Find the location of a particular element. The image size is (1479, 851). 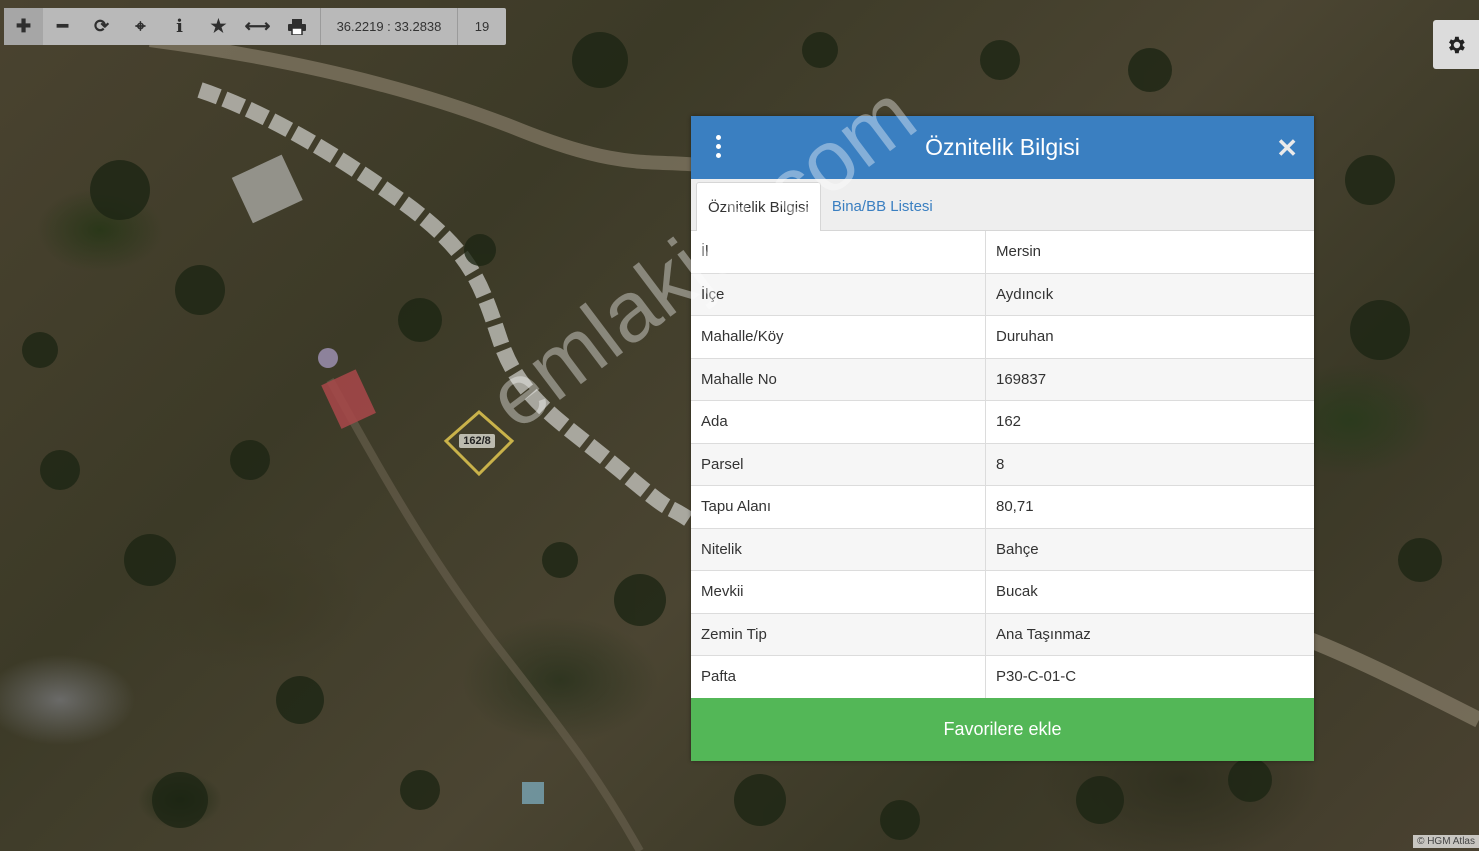

refresh-button: ⟳ is located at coordinates (101, 26).